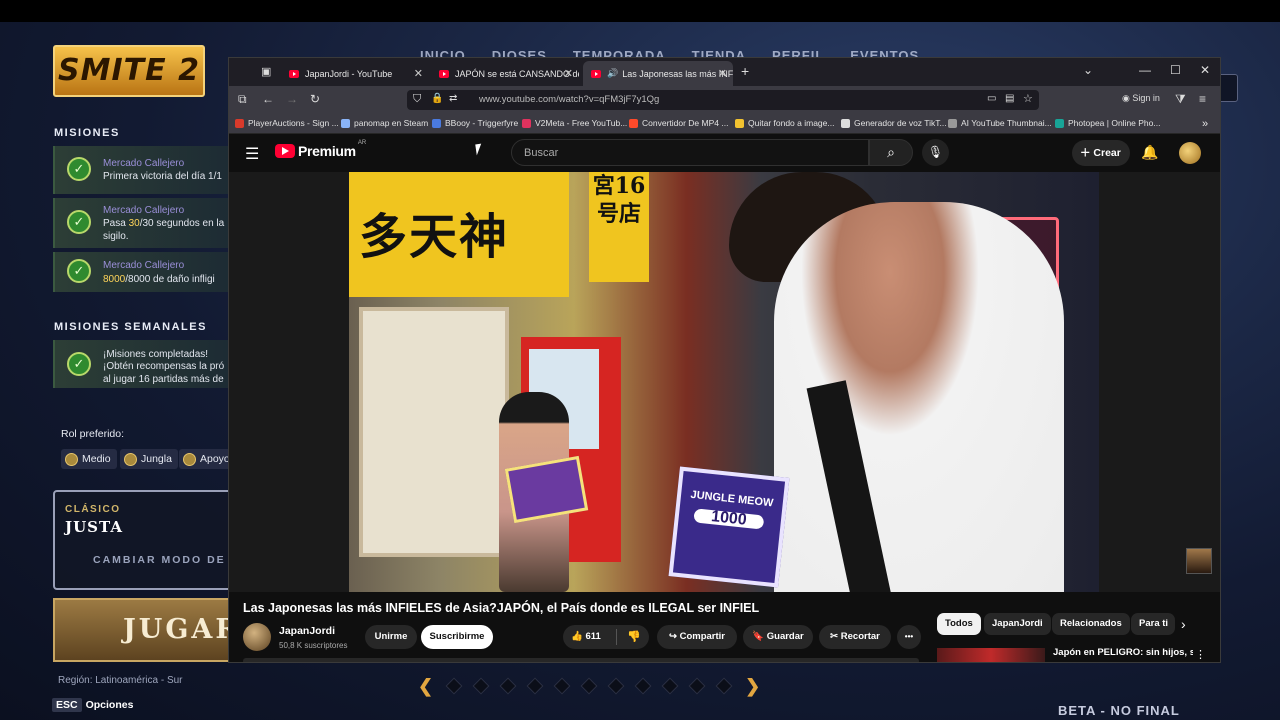 This screenshot has height=720, width=1280. What do you see at coordinates (252, 154) in the screenshot?
I see `hamburger-menu-icon: ☰` at bounding box center [252, 154].